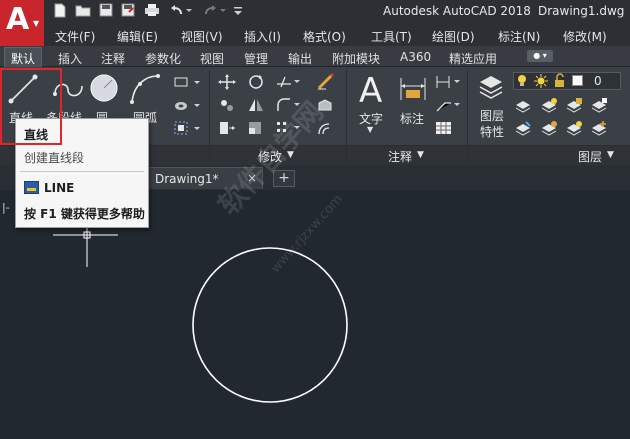 Image resolution: width=630 pixels, height=439 pixels. What do you see at coordinates (70, 58) in the screenshot?
I see `tab-insert: 插入` at bounding box center [70, 58].